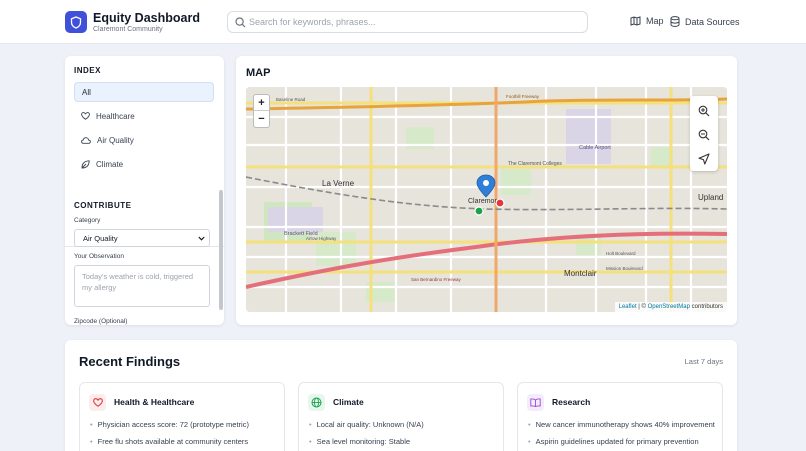 This screenshot has width=806, height=451. Describe the element at coordinates (258, 73) in the screenshot. I see `map-title: MAP` at that location.